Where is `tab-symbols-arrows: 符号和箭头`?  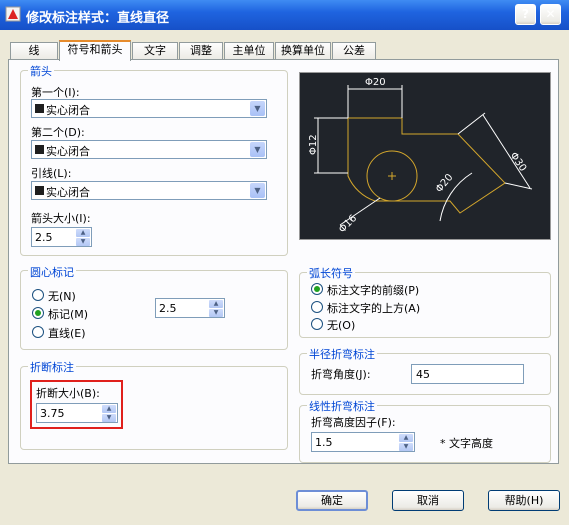
tab-symbols-arrows: 符号和箭头 is located at coordinates (95, 50).